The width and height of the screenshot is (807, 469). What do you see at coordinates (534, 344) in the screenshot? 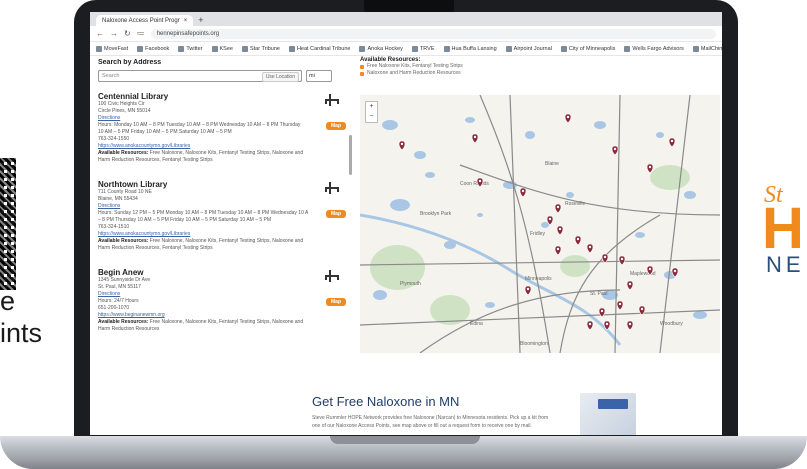
I see `place-label: Bloomington` at bounding box center [534, 344].